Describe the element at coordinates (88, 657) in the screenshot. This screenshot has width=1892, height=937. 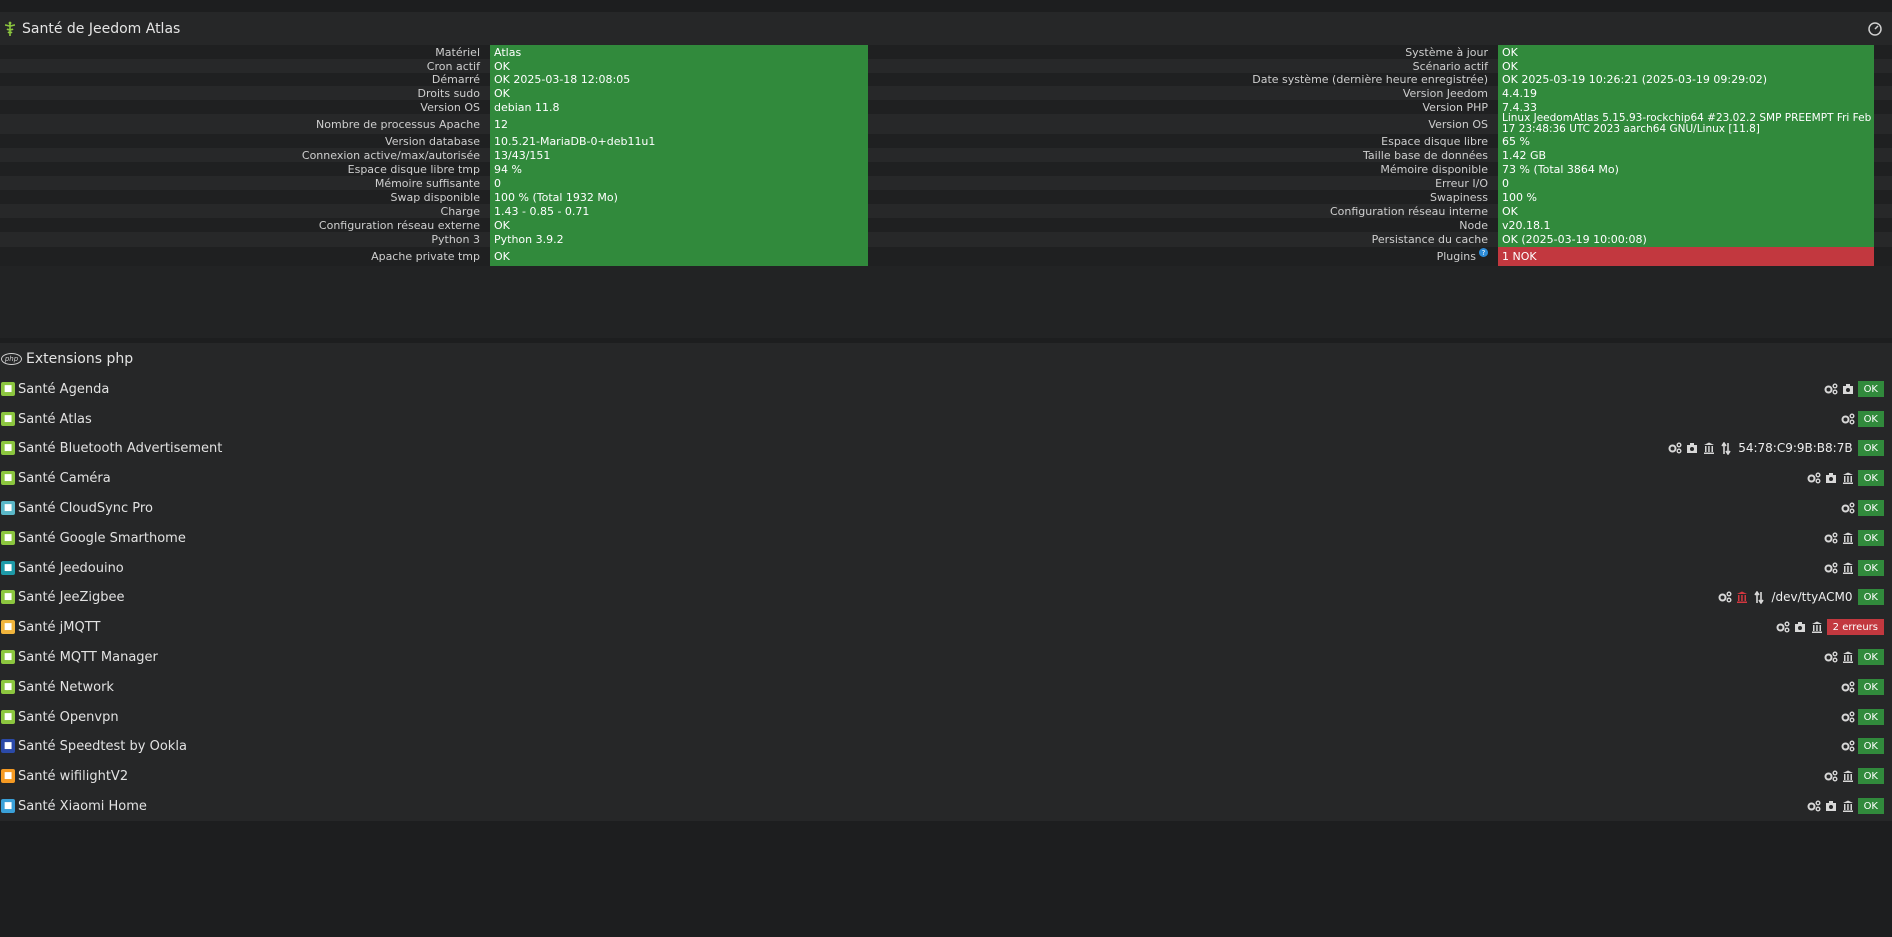
I see `plugin-name: Santé MQTT Manager` at that location.